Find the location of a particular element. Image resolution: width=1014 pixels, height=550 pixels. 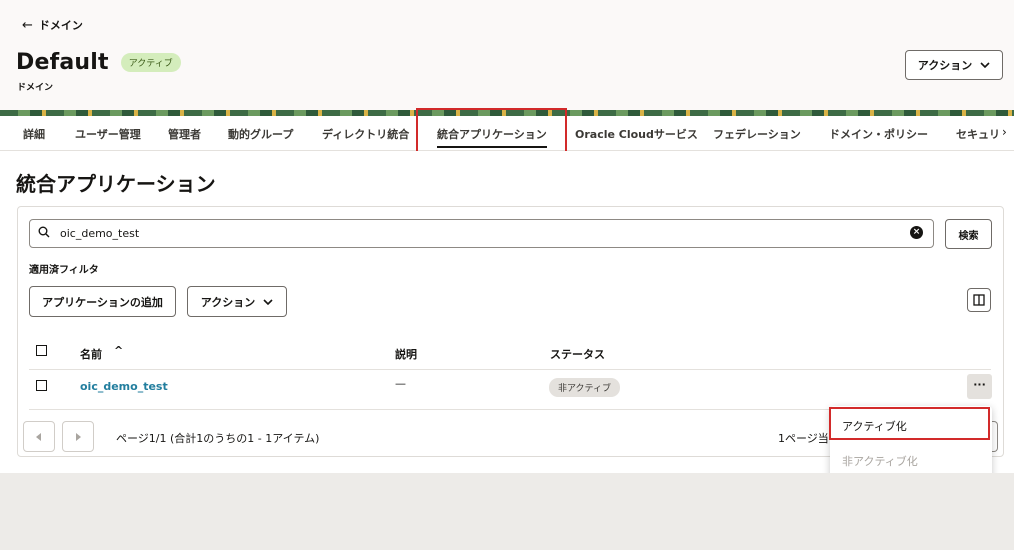

tab-dynamic-groups: 動的グループ is located at coordinates (260, 134).